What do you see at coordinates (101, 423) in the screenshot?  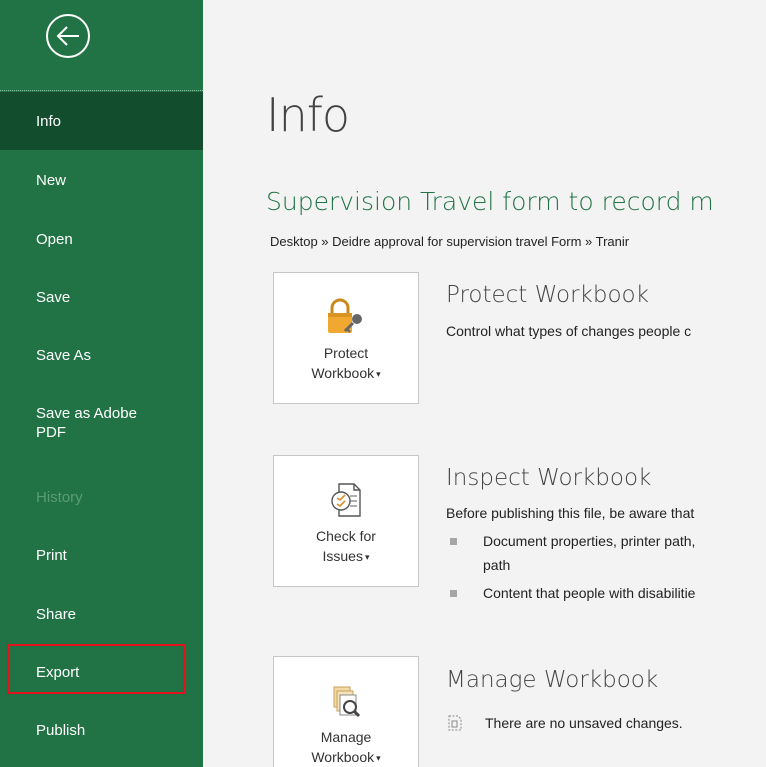 I see `nav-item-save-as-adobe-pdf: Save as Adobe PDF` at bounding box center [101, 423].